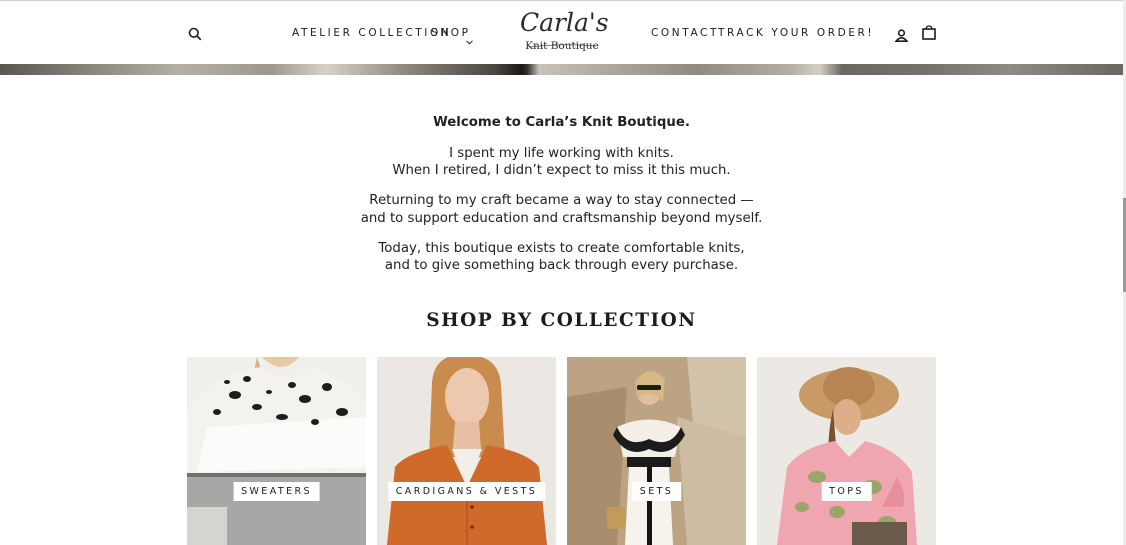  What do you see at coordinates (656, 491) in the screenshot?
I see `collection-label-sets: Sets` at bounding box center [656, 491].